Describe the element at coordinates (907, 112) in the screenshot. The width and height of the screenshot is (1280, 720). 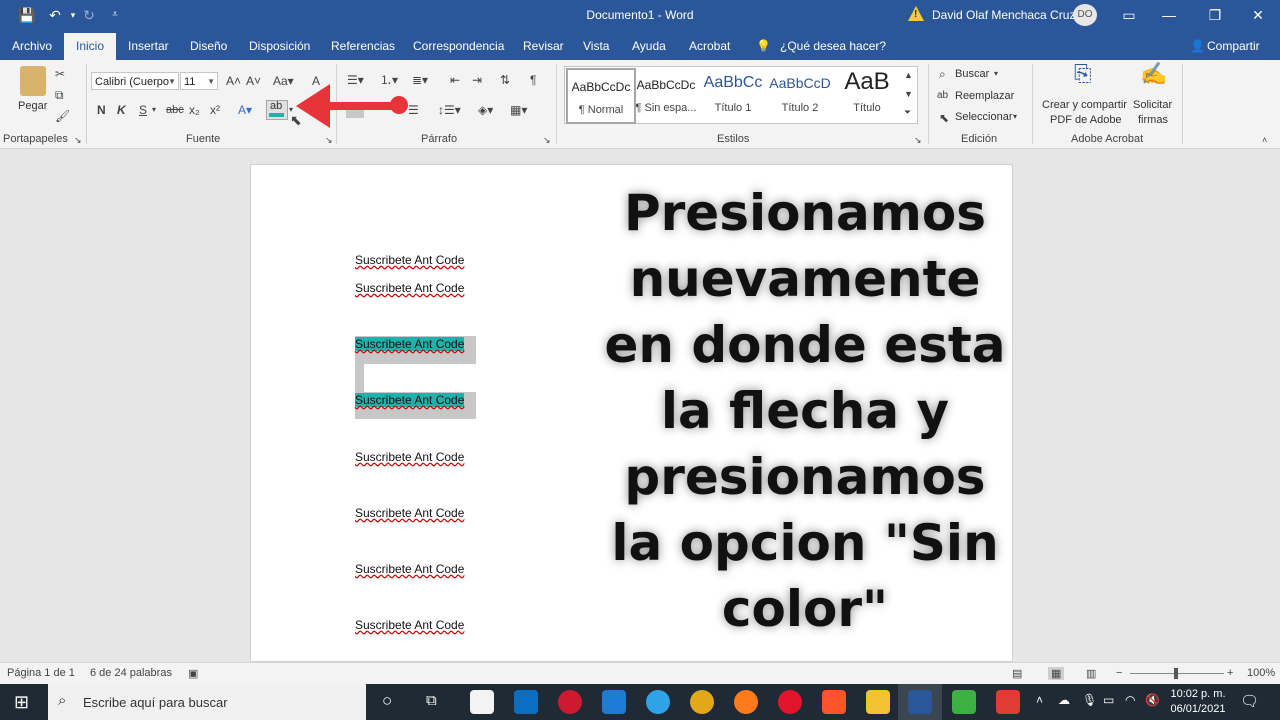
I see `gallery-more-icon: ⏷` at that location.